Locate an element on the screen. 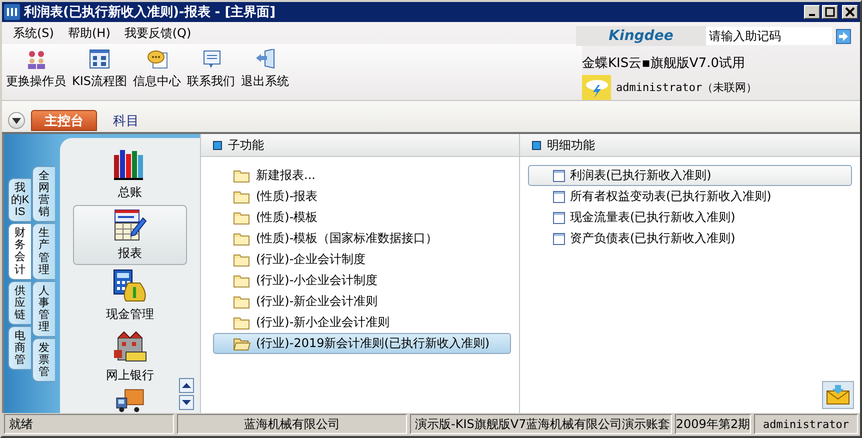 The height and width of the screenshot is (438, 862). panel-title: 明细功能 is located at coordinates (571, 145).